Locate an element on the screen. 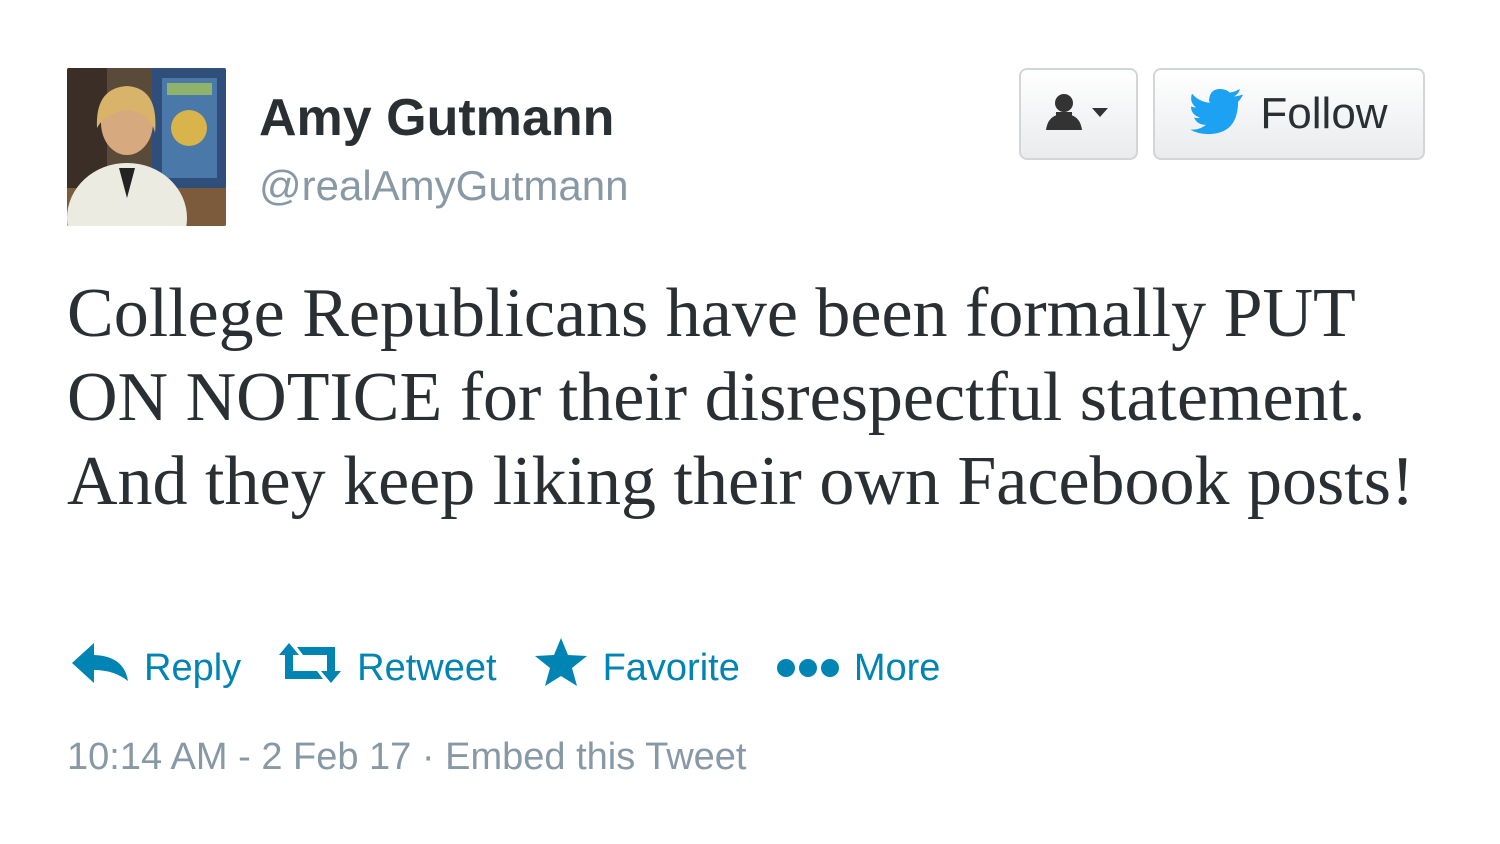 This screenshot has height=844, width=1500. reply-icon is located at coordinates (108, 668).